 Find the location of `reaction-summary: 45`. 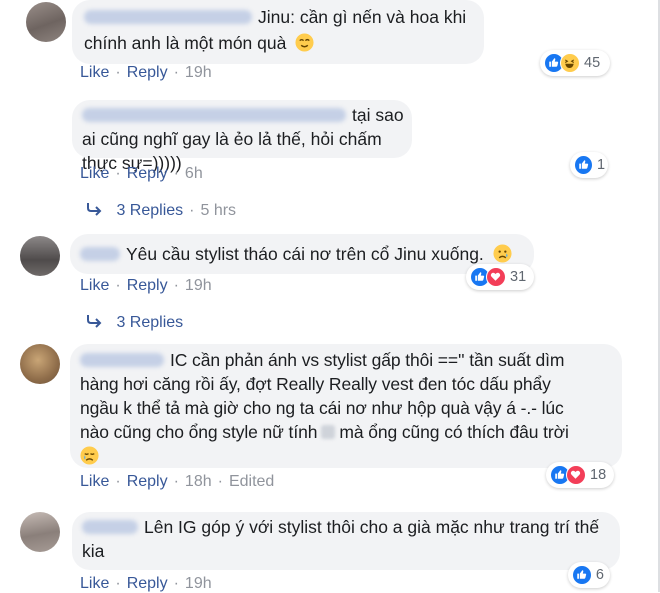

reaction-summary: 45 is located at coordinates (575, 63).